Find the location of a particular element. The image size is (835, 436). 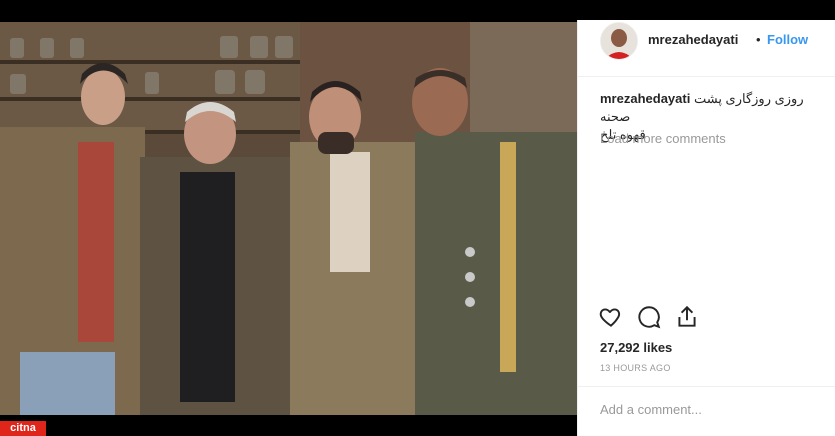

avatar-image is located at coordinates (619, 41).